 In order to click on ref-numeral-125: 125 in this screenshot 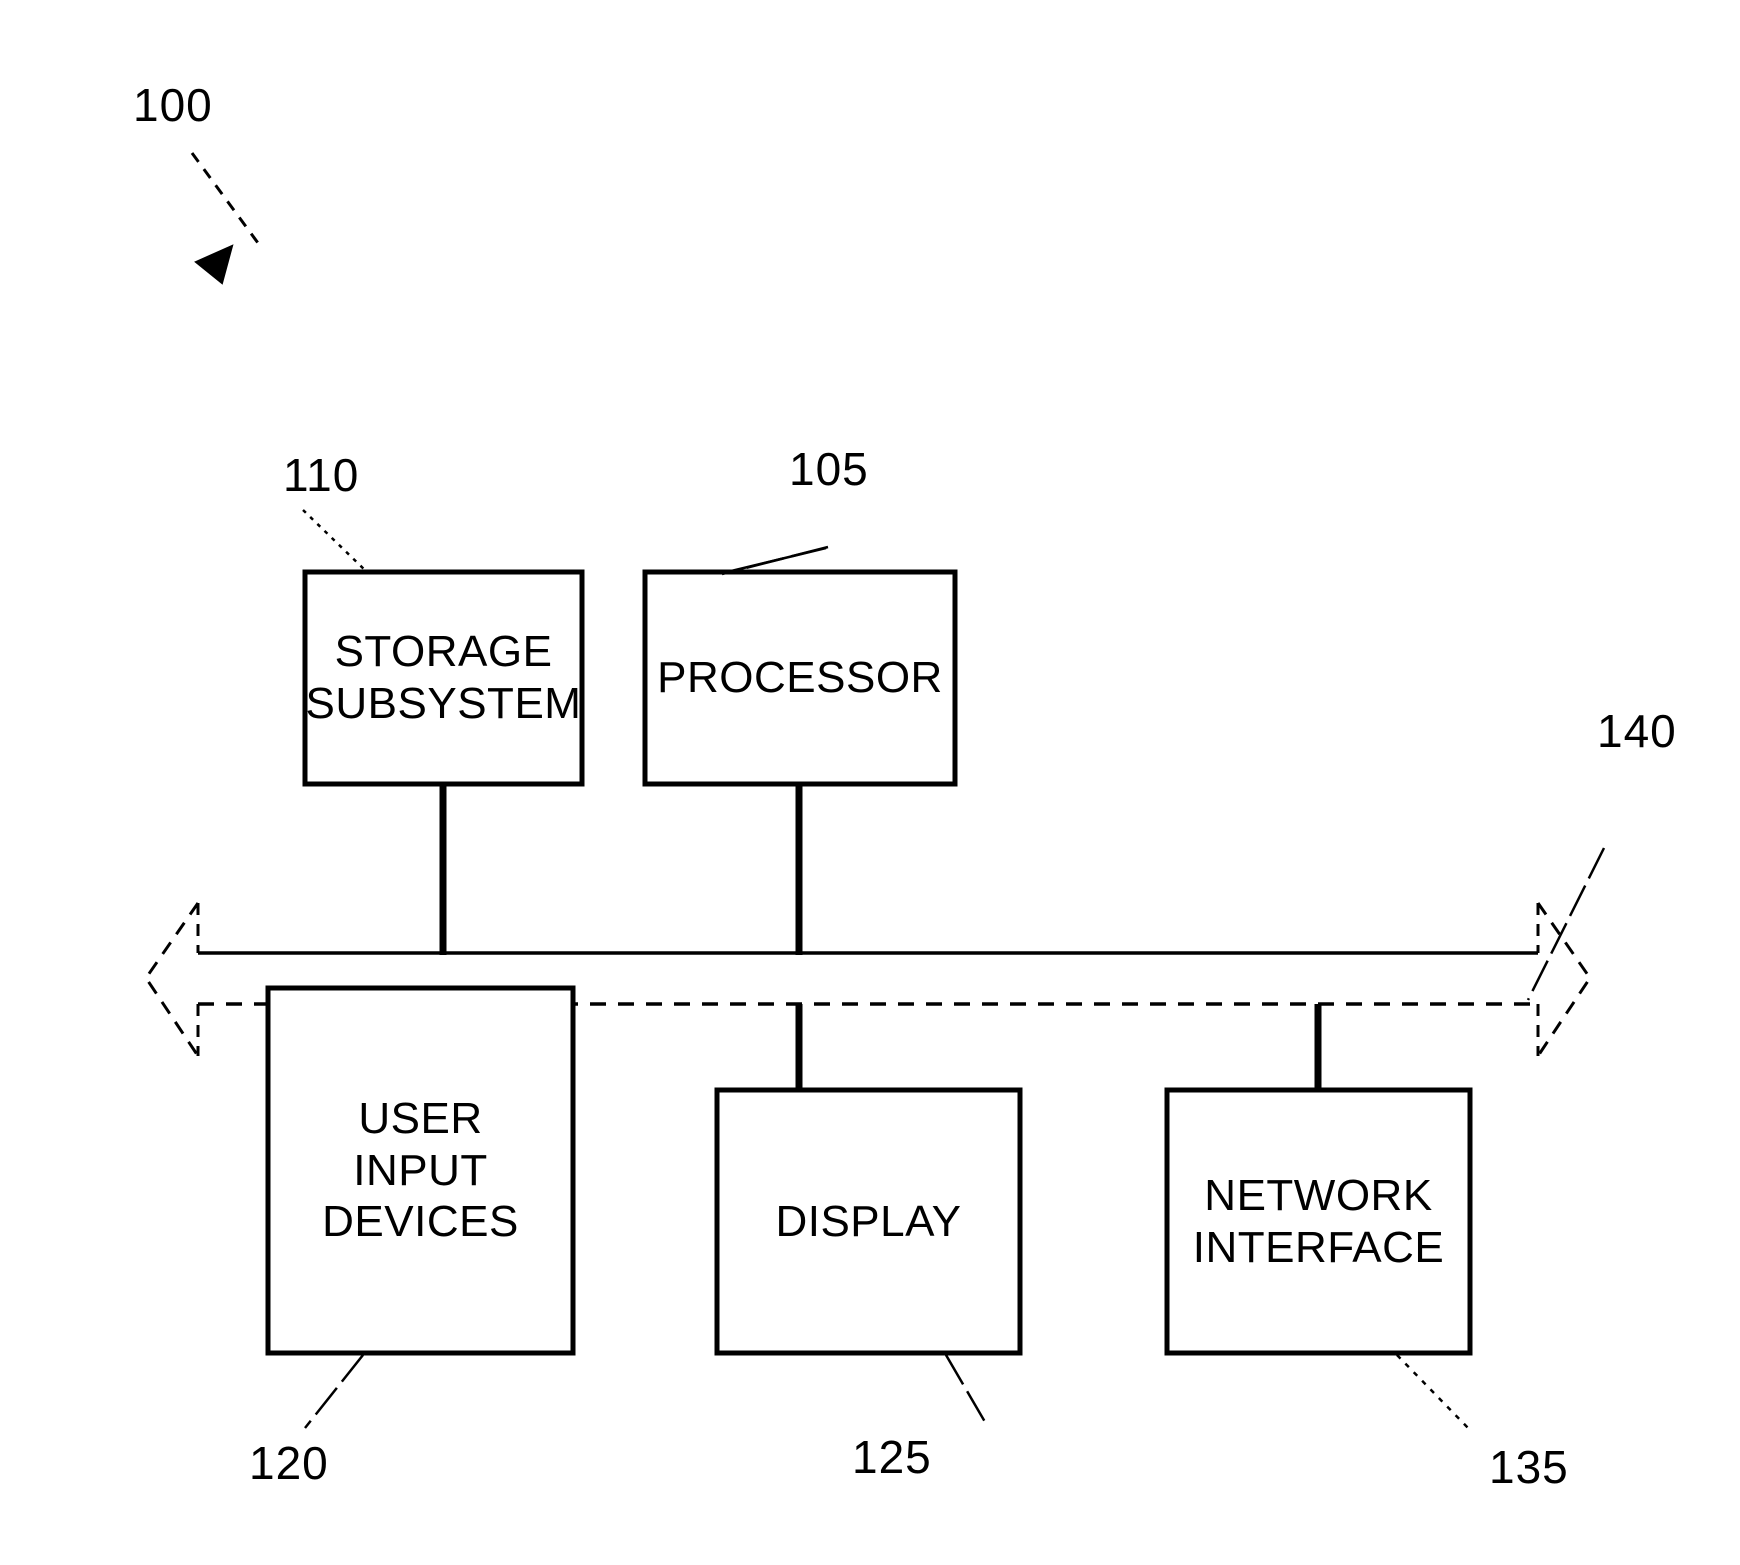, I will do `click(892, 1457)`.